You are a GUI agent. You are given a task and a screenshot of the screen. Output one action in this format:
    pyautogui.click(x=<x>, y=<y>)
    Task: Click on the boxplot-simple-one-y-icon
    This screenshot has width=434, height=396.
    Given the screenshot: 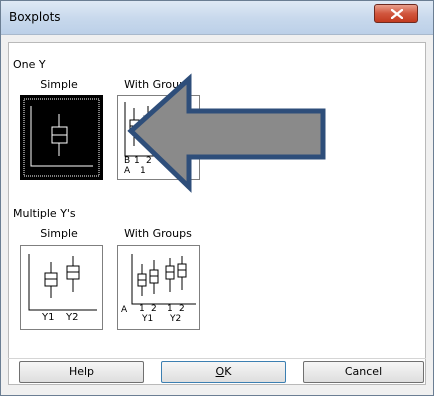 What is the action you would take?
    pyautogui.click(x=61, y=137)
    